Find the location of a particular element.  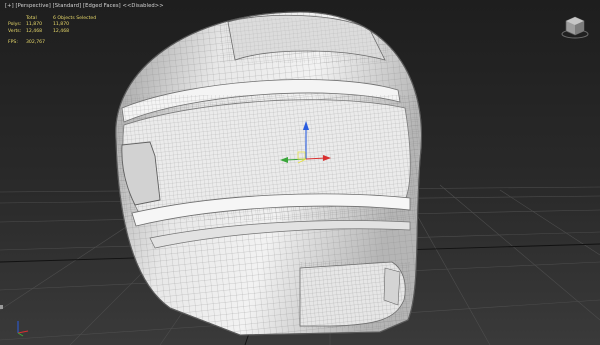

viewport-side-marker is located at coordinates (1, 307).